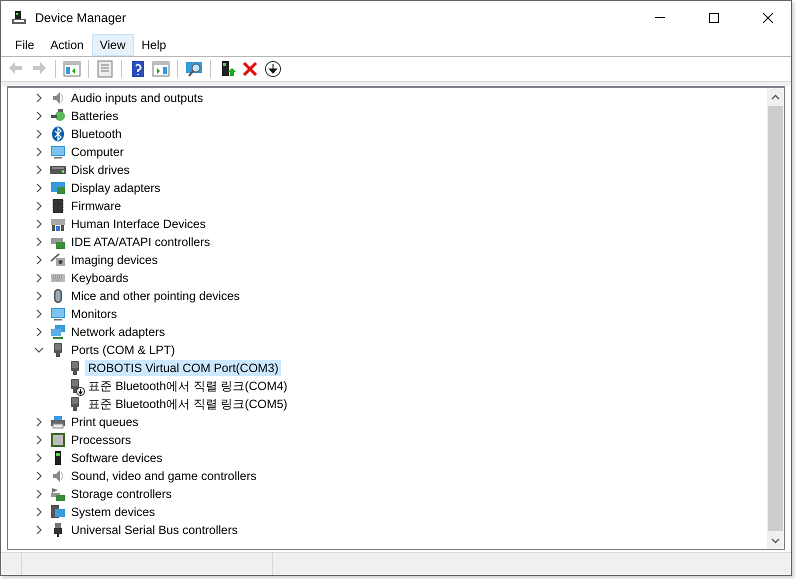  Describe the element at coordinates (123, 350) in the screenshot. I see `category-item: Ports (COM & LPT)` at that location.